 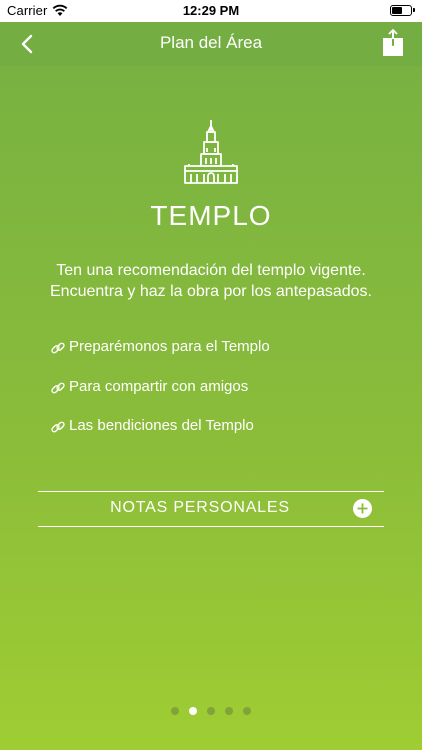 I want to click on section-heading: TEMPLO, so click(x=211, y=215).